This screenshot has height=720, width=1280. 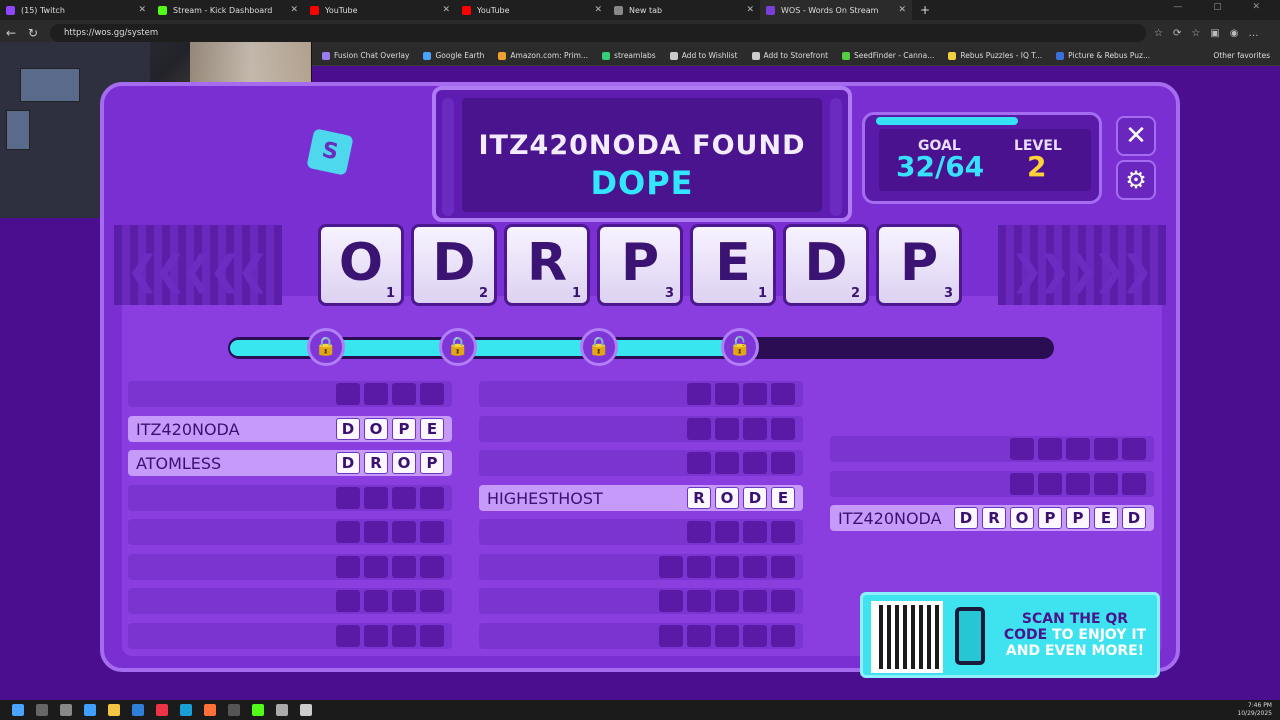 I want to click on letter-tile: R1, so click(x=547, y=265).